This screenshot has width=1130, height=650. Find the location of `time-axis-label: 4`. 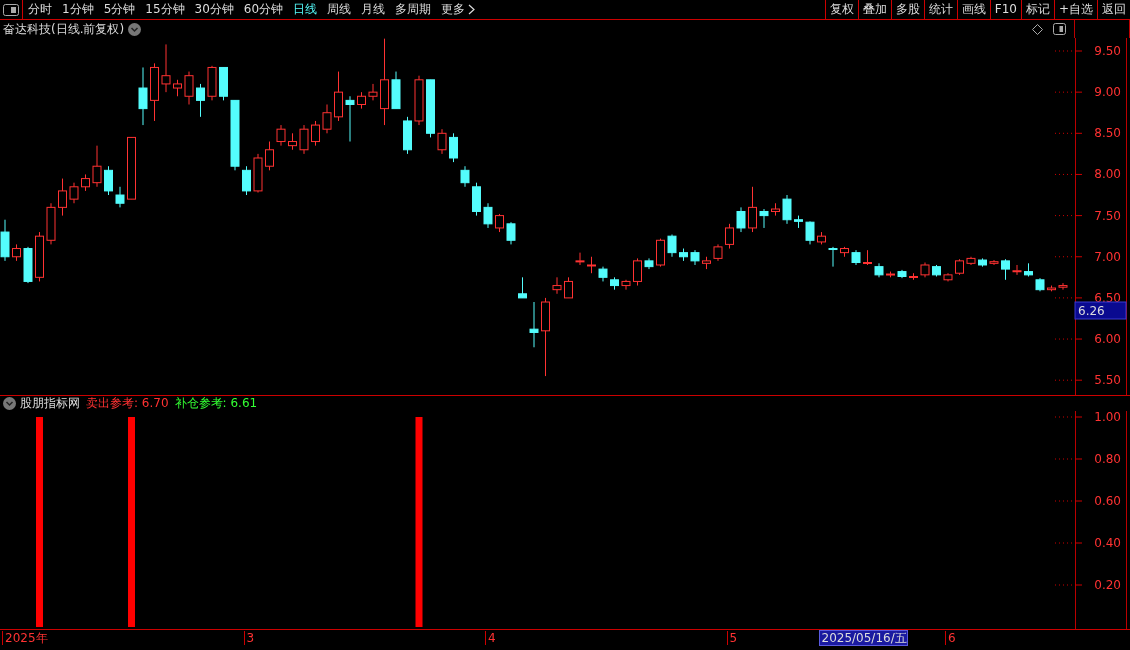

time-axis-label: 4 is located at coordinates (490, 638).